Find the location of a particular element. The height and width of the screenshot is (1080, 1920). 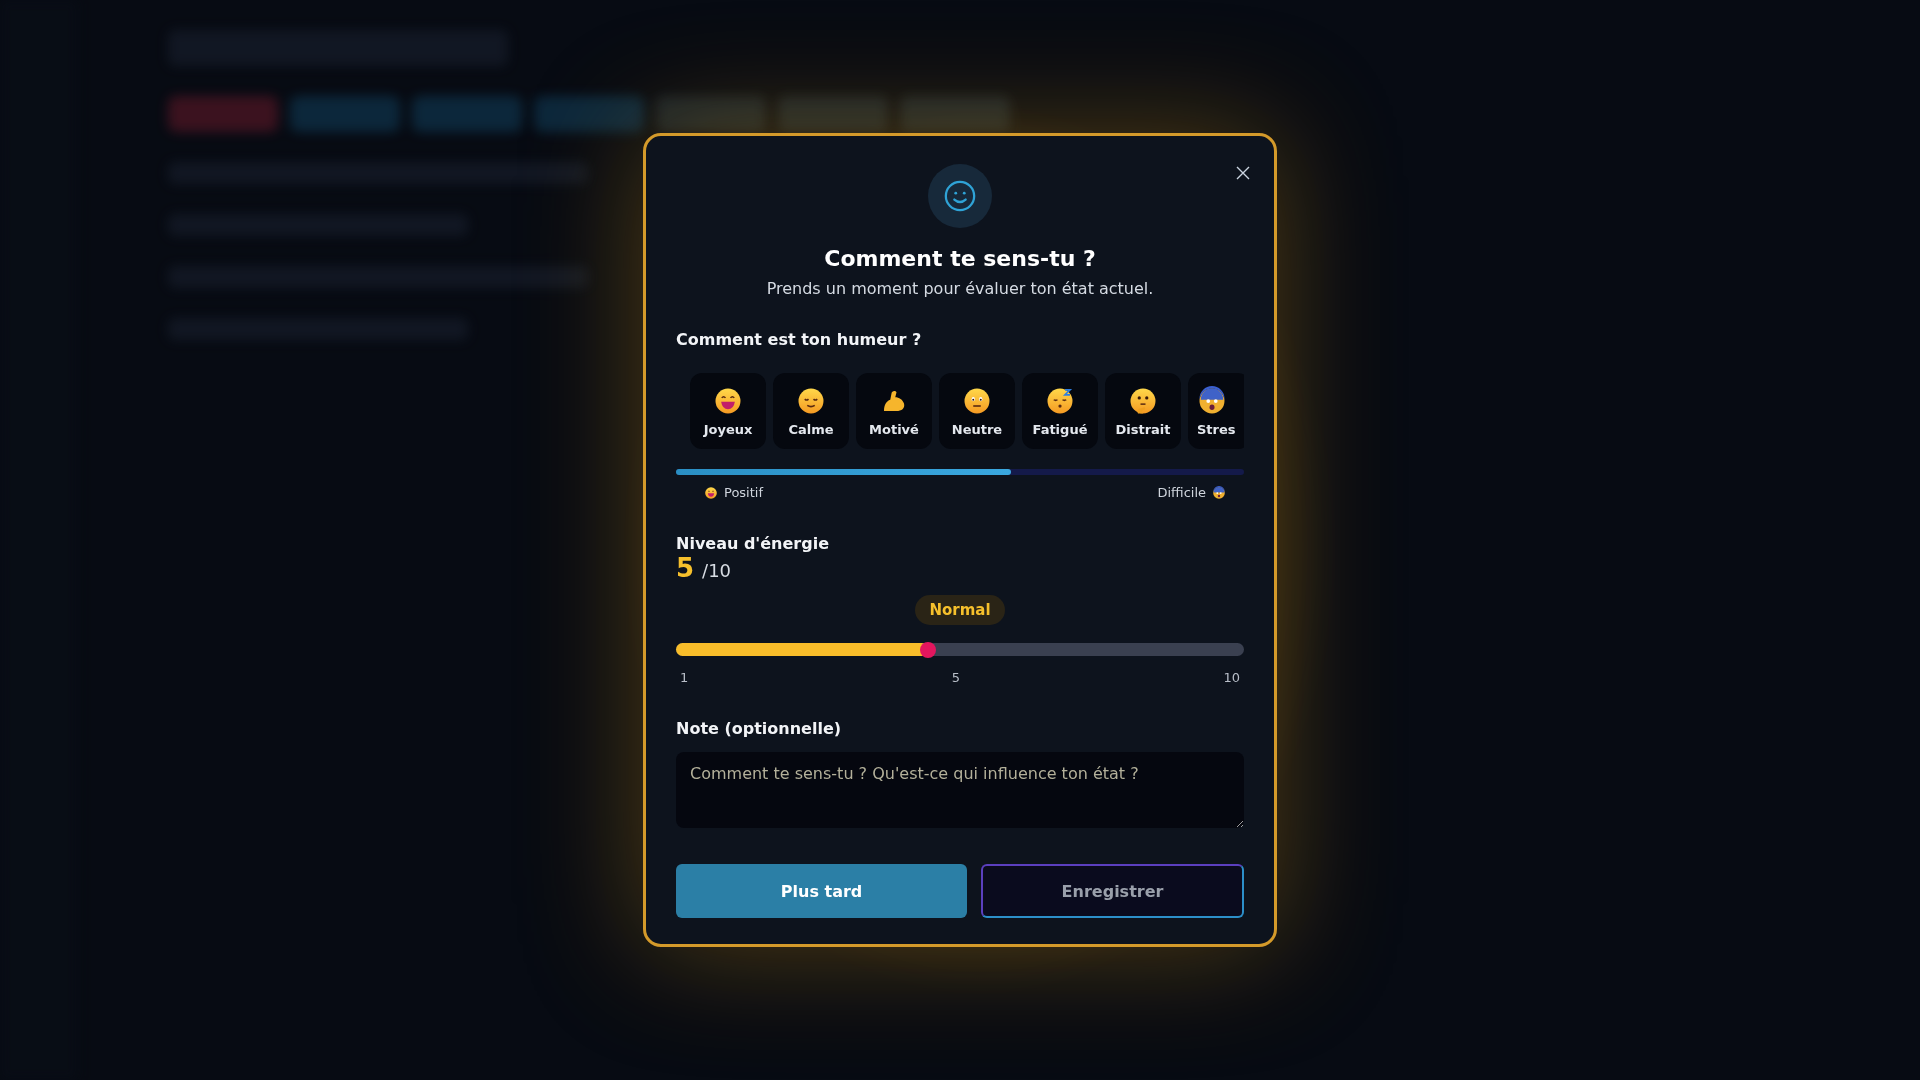

scale-label: Positif is located at coordinates (743, 492).